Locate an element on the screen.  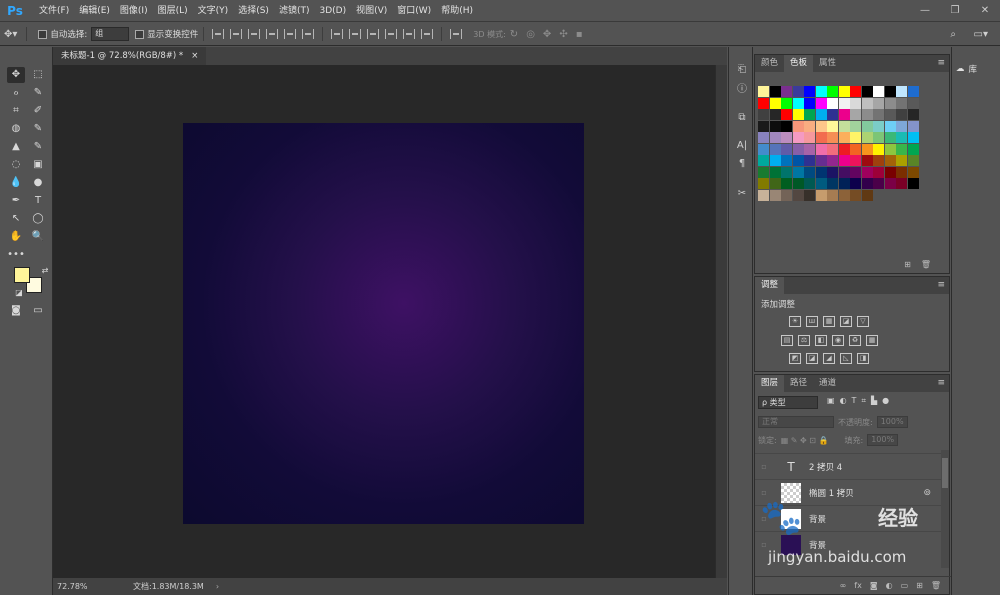
default-colors-icon: ◪ is located at coordinates (19, 293).